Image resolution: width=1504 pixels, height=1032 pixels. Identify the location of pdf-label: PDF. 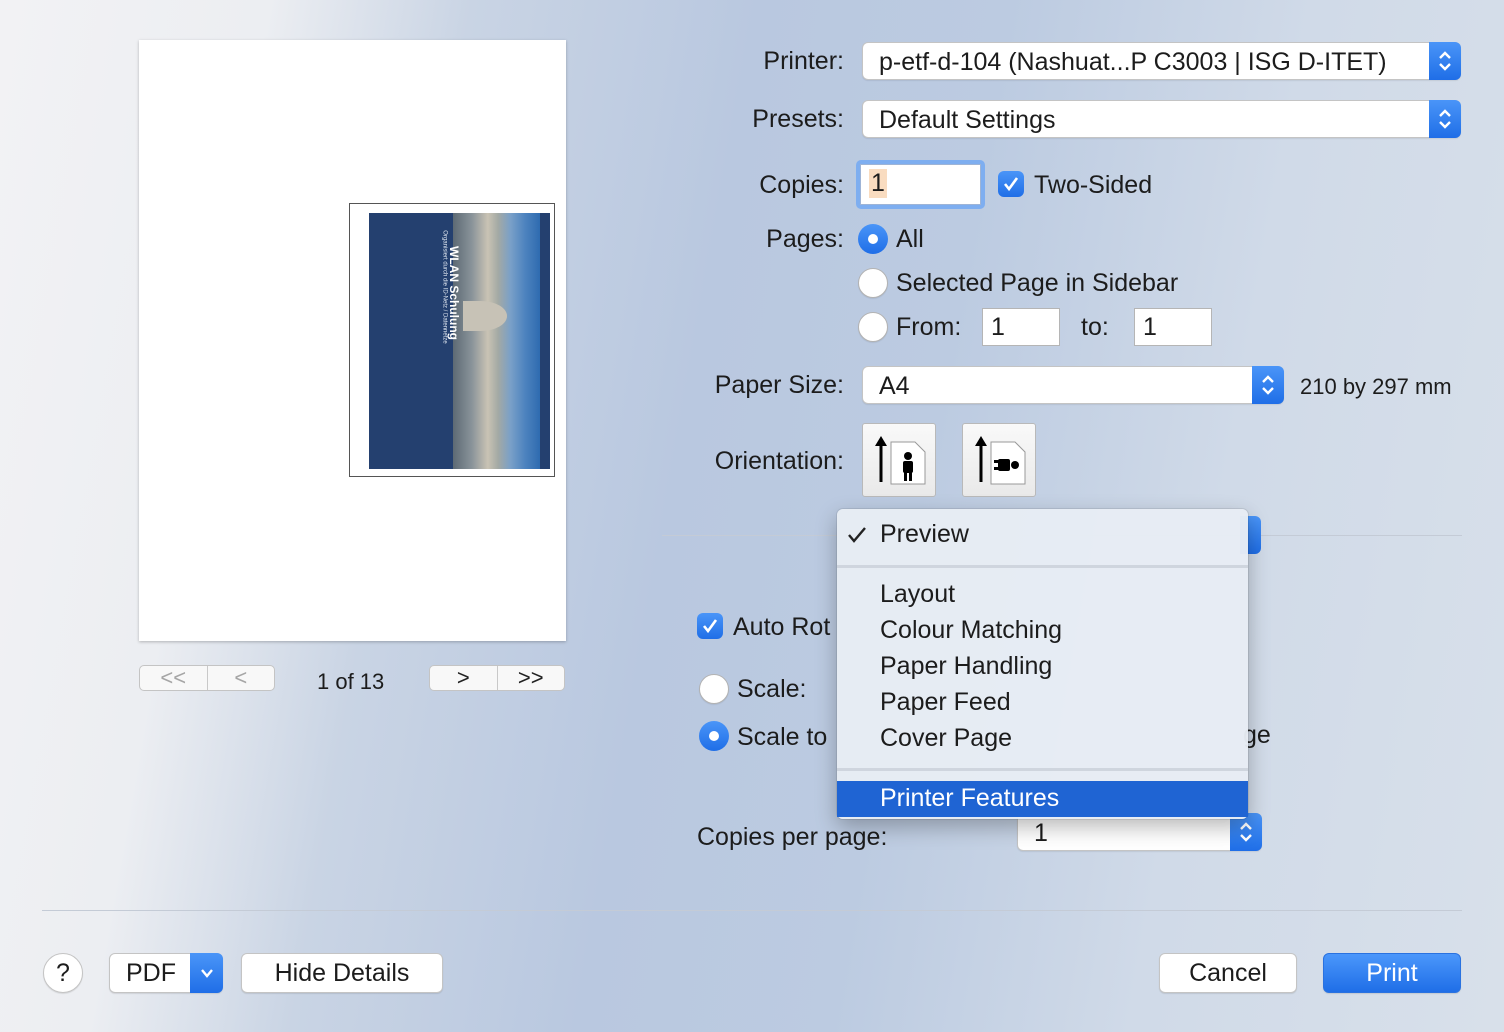
(151, 973).